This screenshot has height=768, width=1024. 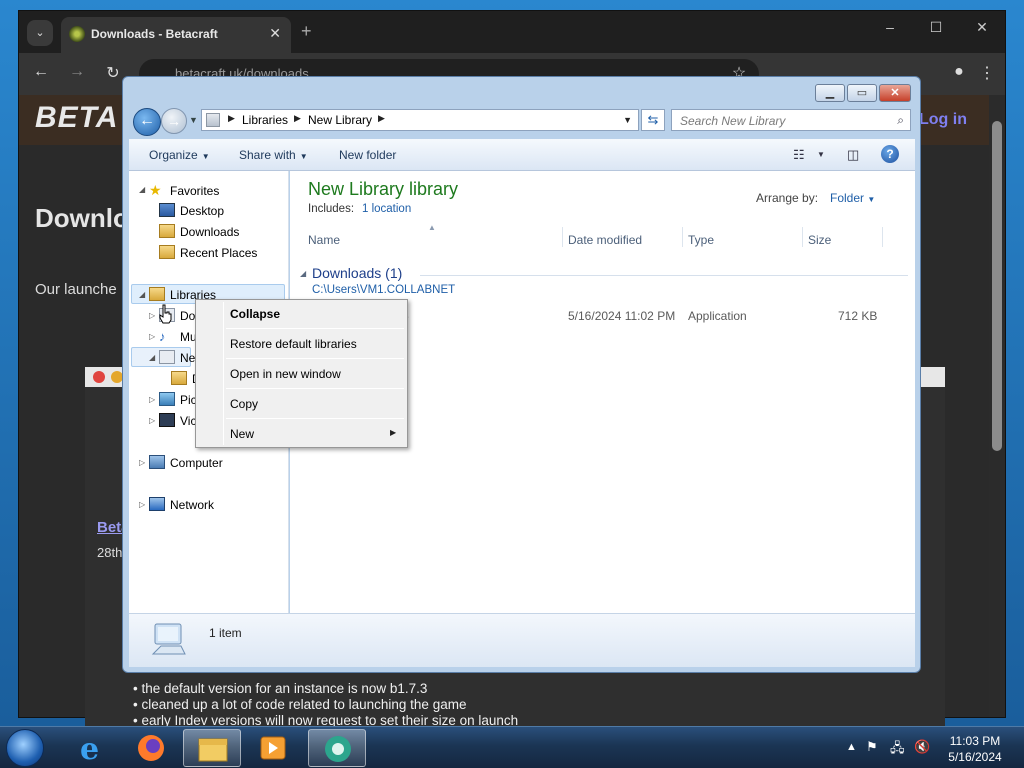 What do you see at coordinates (936, 27) in the screenshot?
I see `maximize-button: ☐` at bounding box center [936, 27].